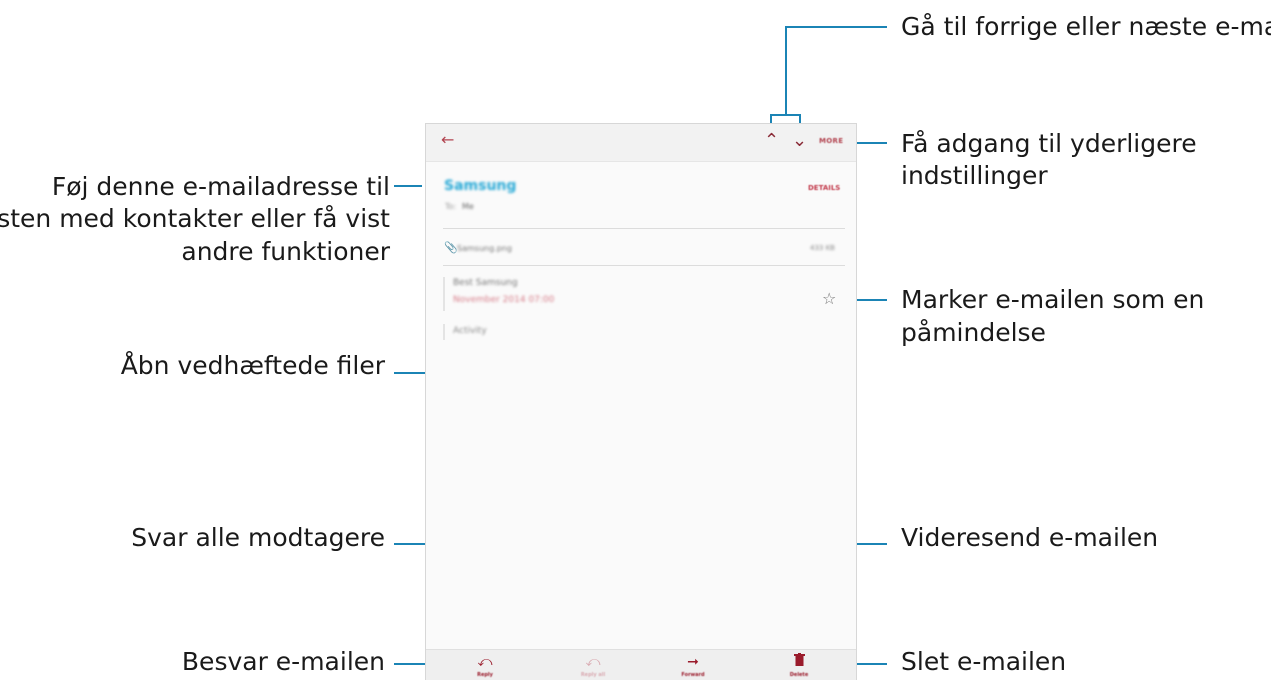 The image size is (1271, 680). What do you see at coordinates (220, 186) in the screenshot?
I see `callout-contact-1: Føj denne e-mailadresse til` at bounding box center [220, 186].